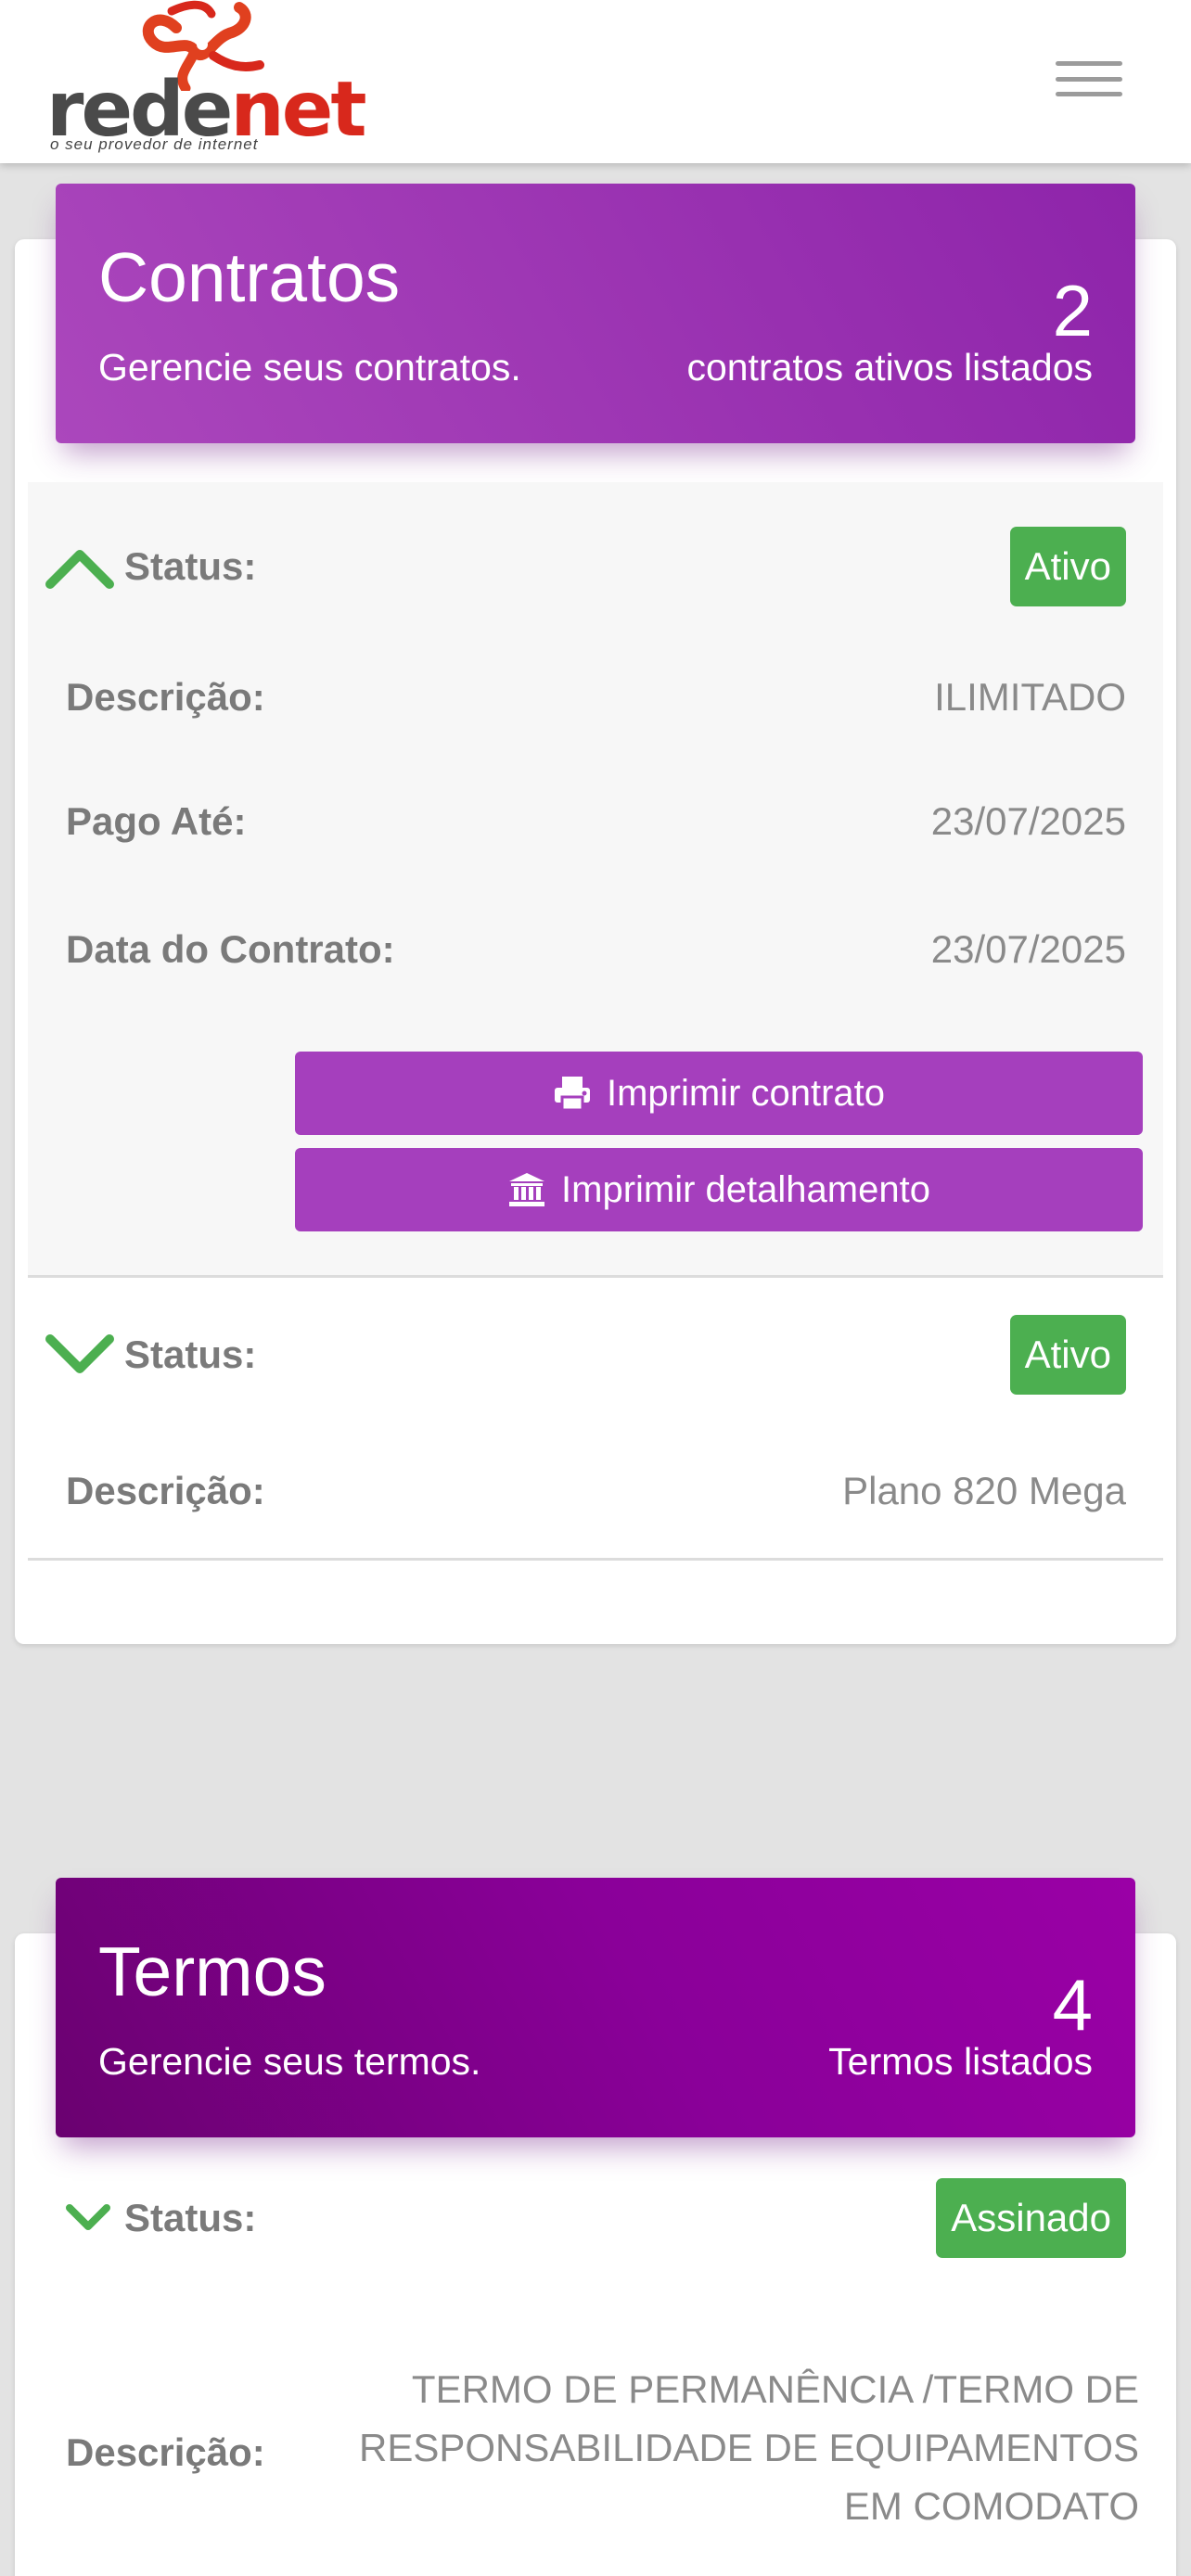  Describe the element at coordinates (595, 697) in the screenshot. I see `contract-description-row: Descrição: ILIMITADO` at that location.